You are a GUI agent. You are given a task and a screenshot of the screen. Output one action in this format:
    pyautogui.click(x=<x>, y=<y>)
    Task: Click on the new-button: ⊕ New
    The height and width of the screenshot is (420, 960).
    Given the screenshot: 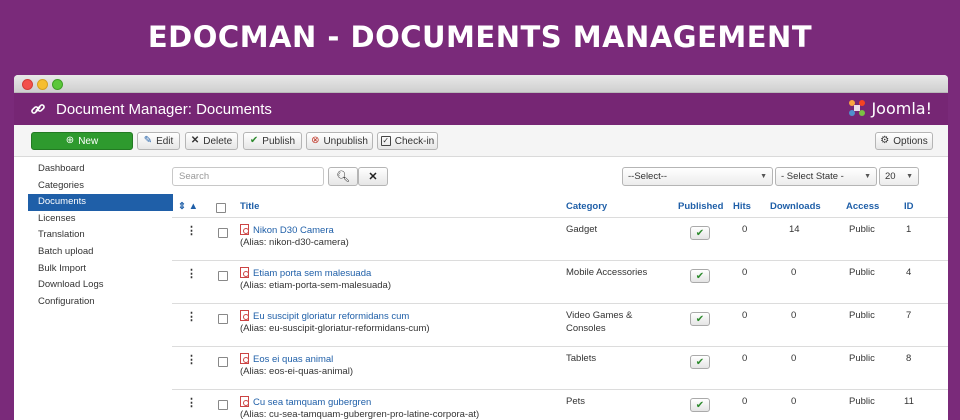 What is the action you would take?
    pyautogui.click(x=82, y=141)
    